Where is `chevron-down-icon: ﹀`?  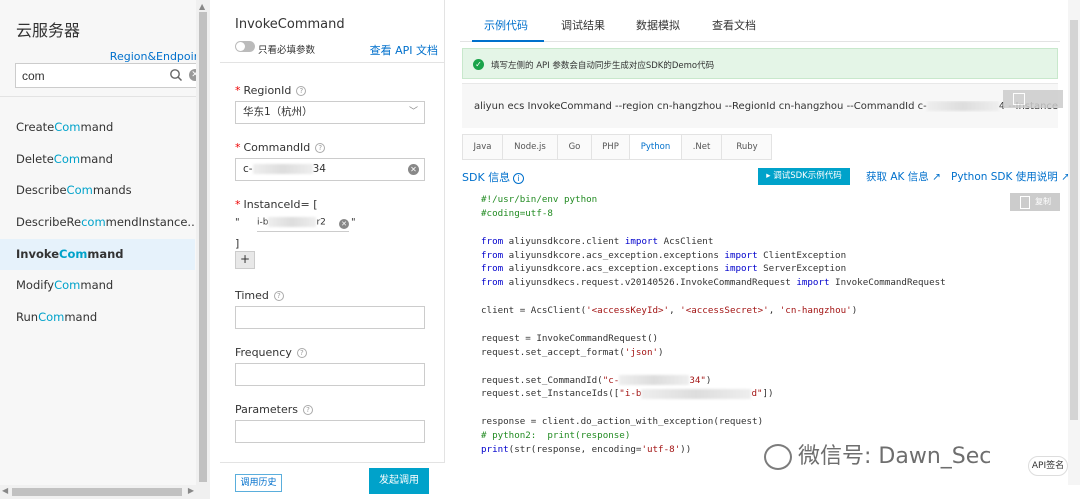
chevron-down-icon: ﹀ is located at coordinates (413, 112).